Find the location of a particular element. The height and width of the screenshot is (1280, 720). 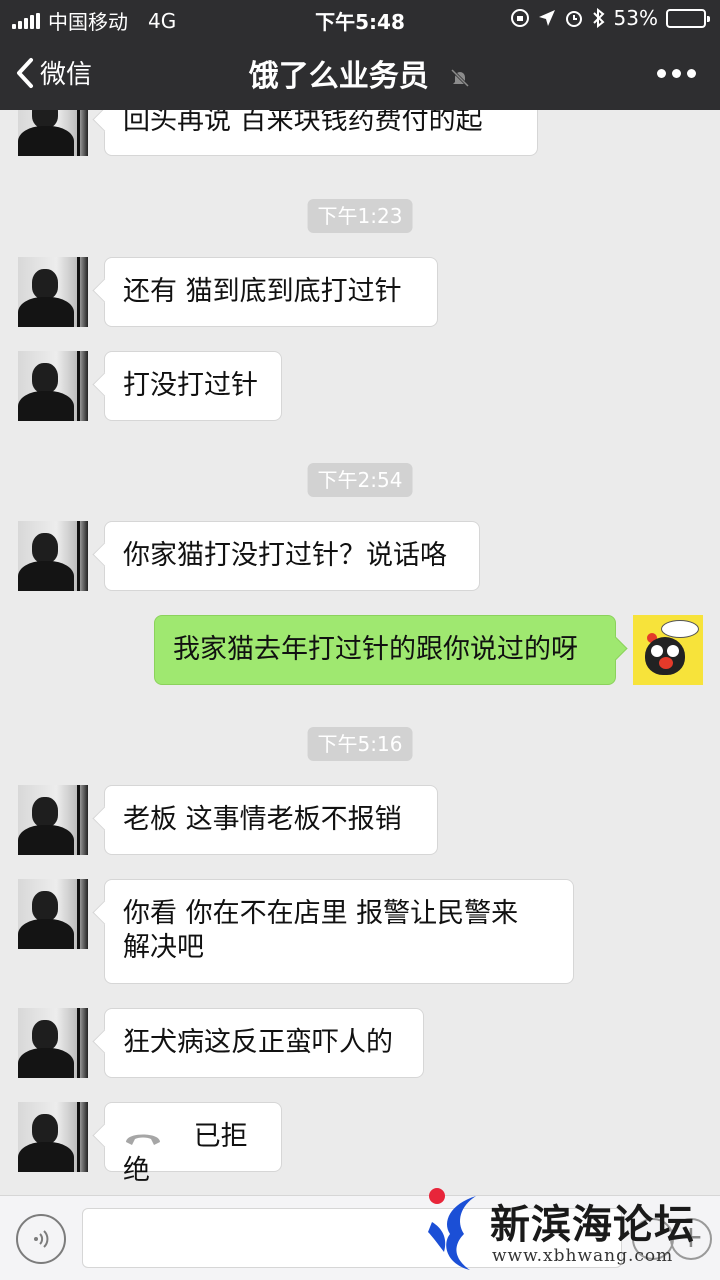

message-text: 狂犬病这反正蛮吓人的 is located at coordinates (258, 1042).